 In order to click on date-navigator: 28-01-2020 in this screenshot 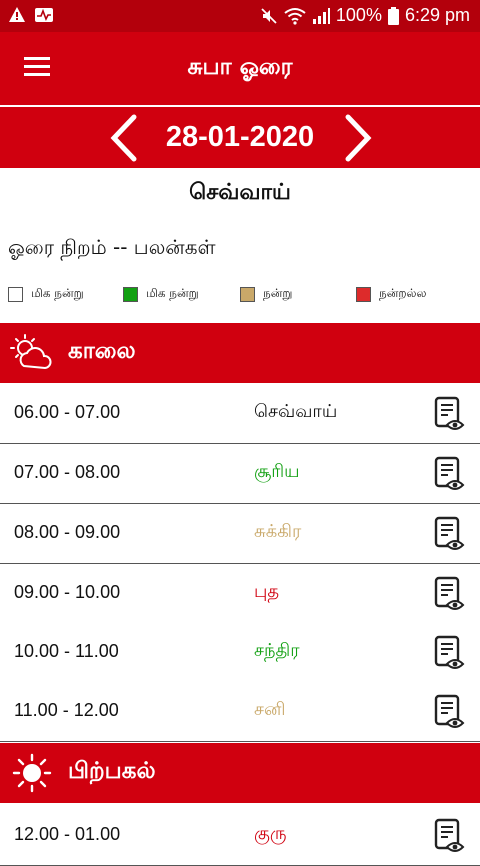, I will do `click(240, 137)`.